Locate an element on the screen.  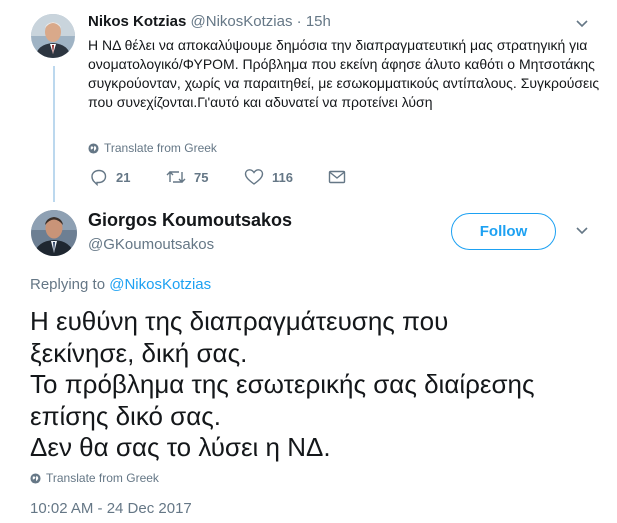
main-author-handle: @GKoumoutsakos is located at coordinates (151, 244).